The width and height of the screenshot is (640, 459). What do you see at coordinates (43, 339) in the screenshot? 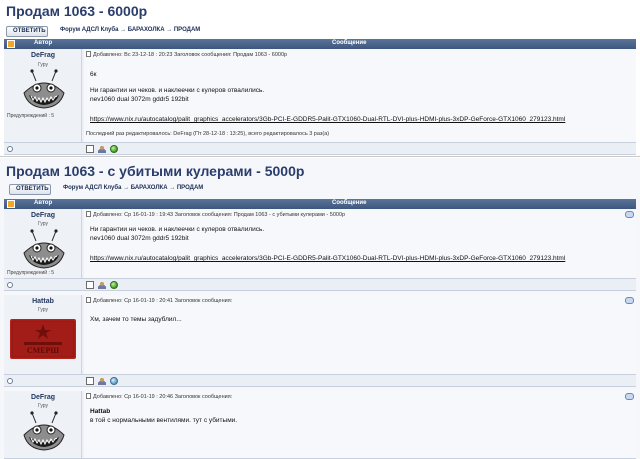
I see `avatar: СМЕРШ` at bounding box center [43, 339].